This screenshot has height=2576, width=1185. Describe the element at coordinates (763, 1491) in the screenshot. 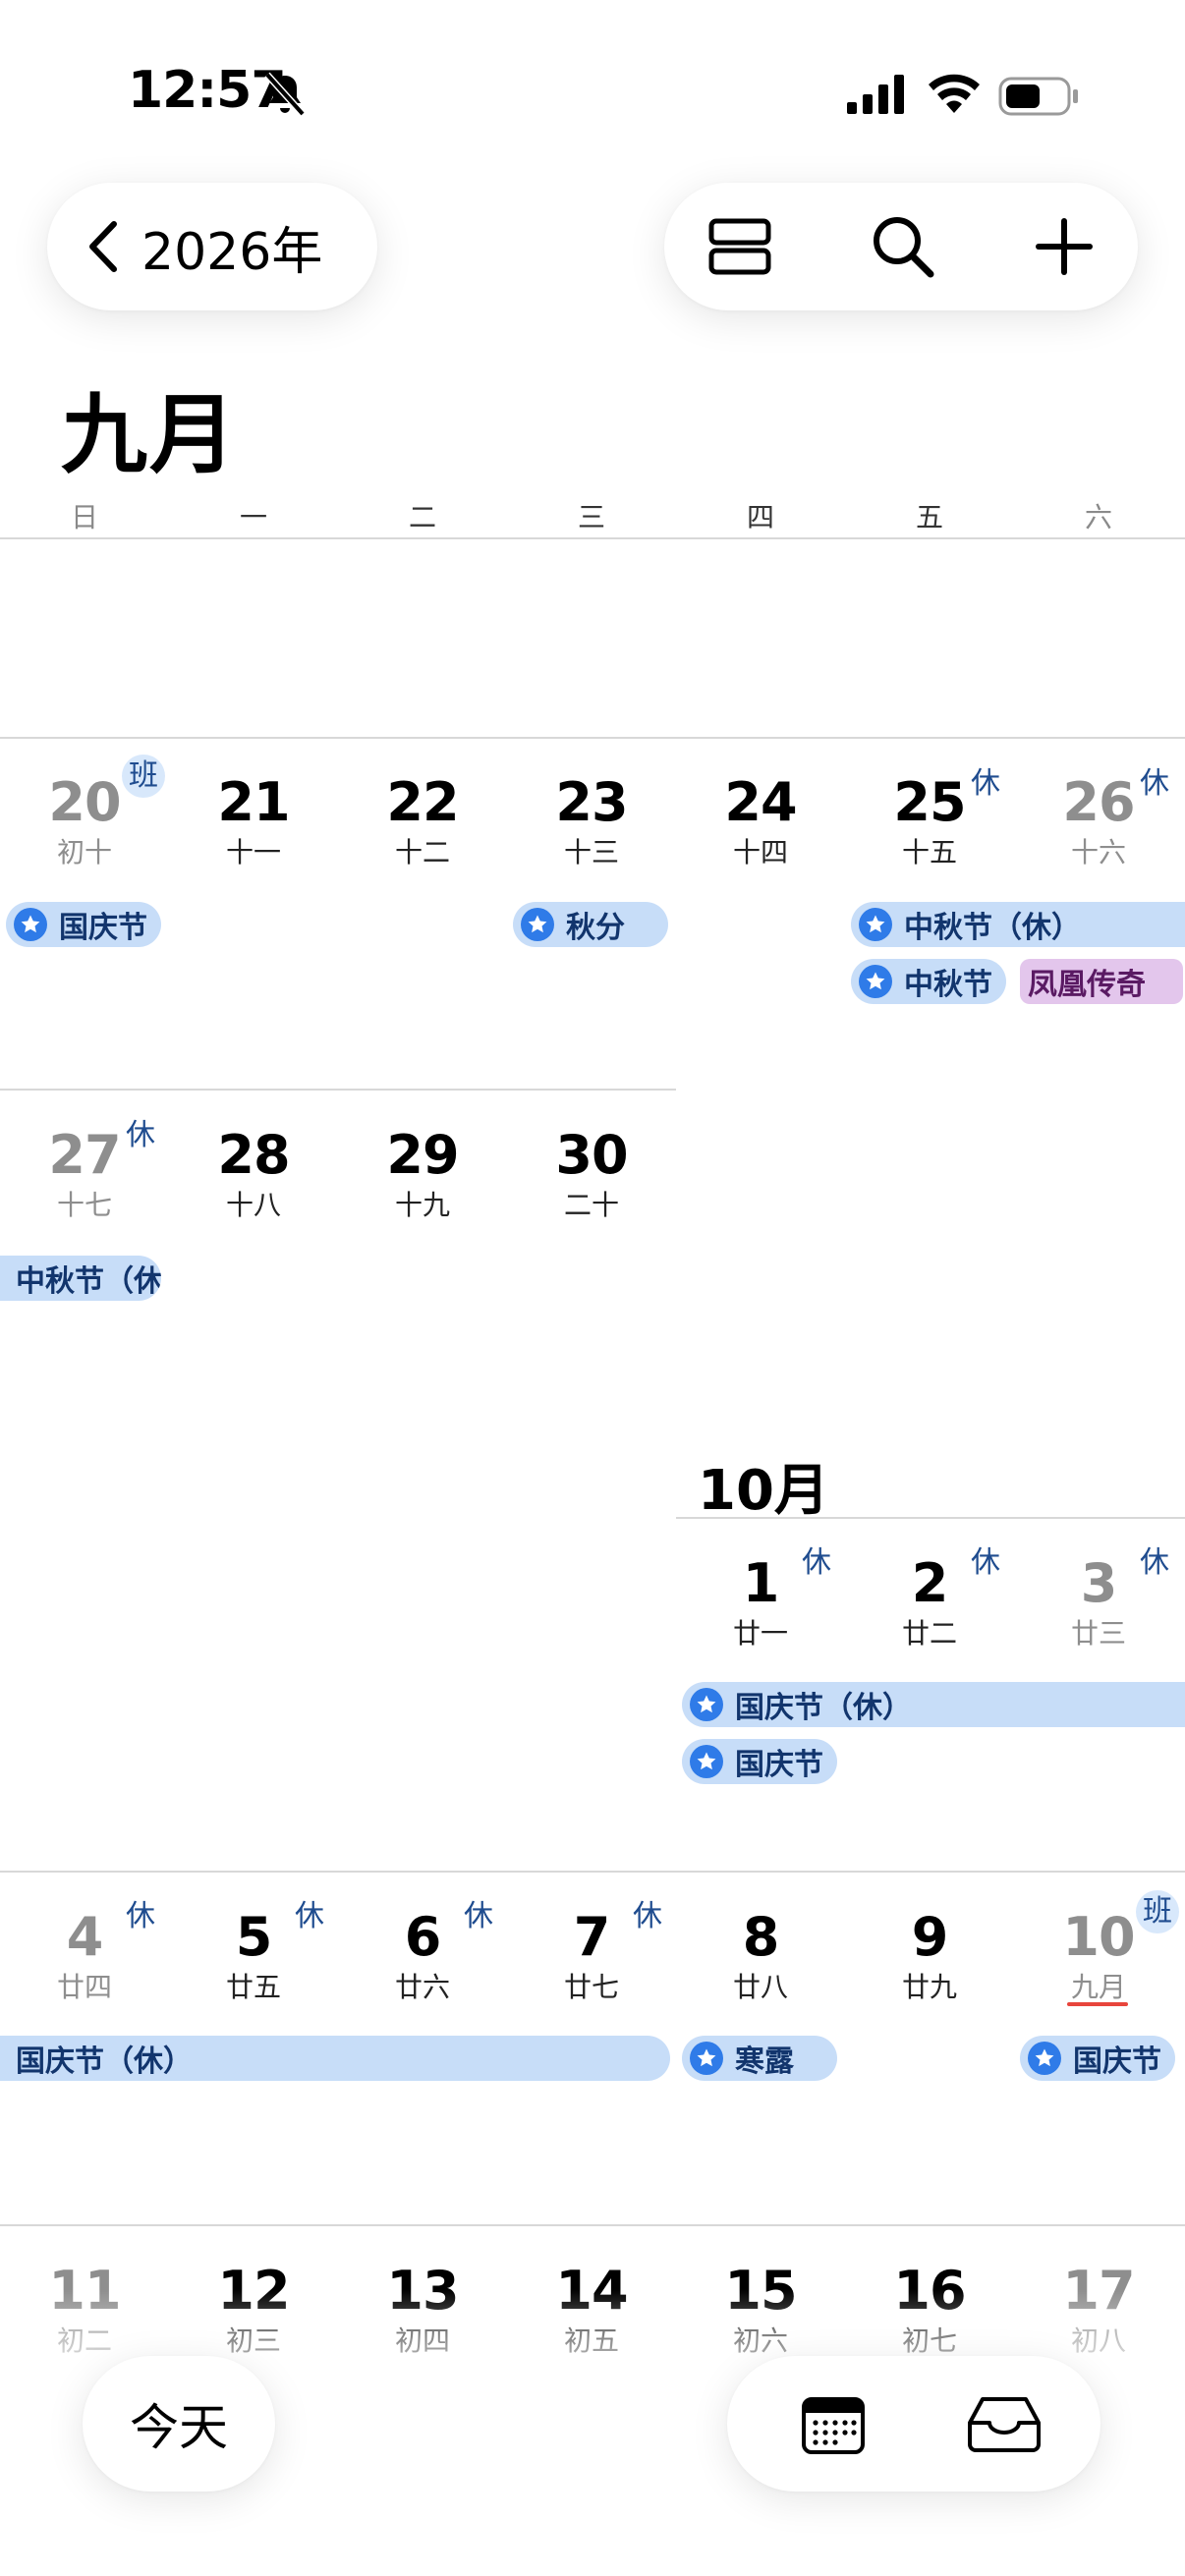

I see `october-title: 10月` at that location.